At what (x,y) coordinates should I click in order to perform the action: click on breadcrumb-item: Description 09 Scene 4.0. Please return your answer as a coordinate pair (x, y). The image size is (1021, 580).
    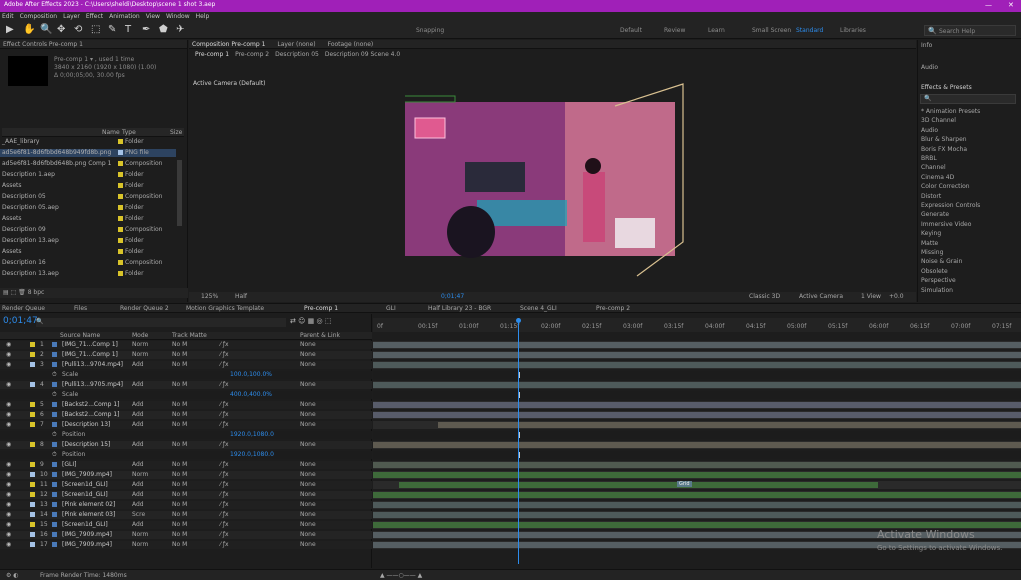
    Looking at the image, I should click on (362, 54).